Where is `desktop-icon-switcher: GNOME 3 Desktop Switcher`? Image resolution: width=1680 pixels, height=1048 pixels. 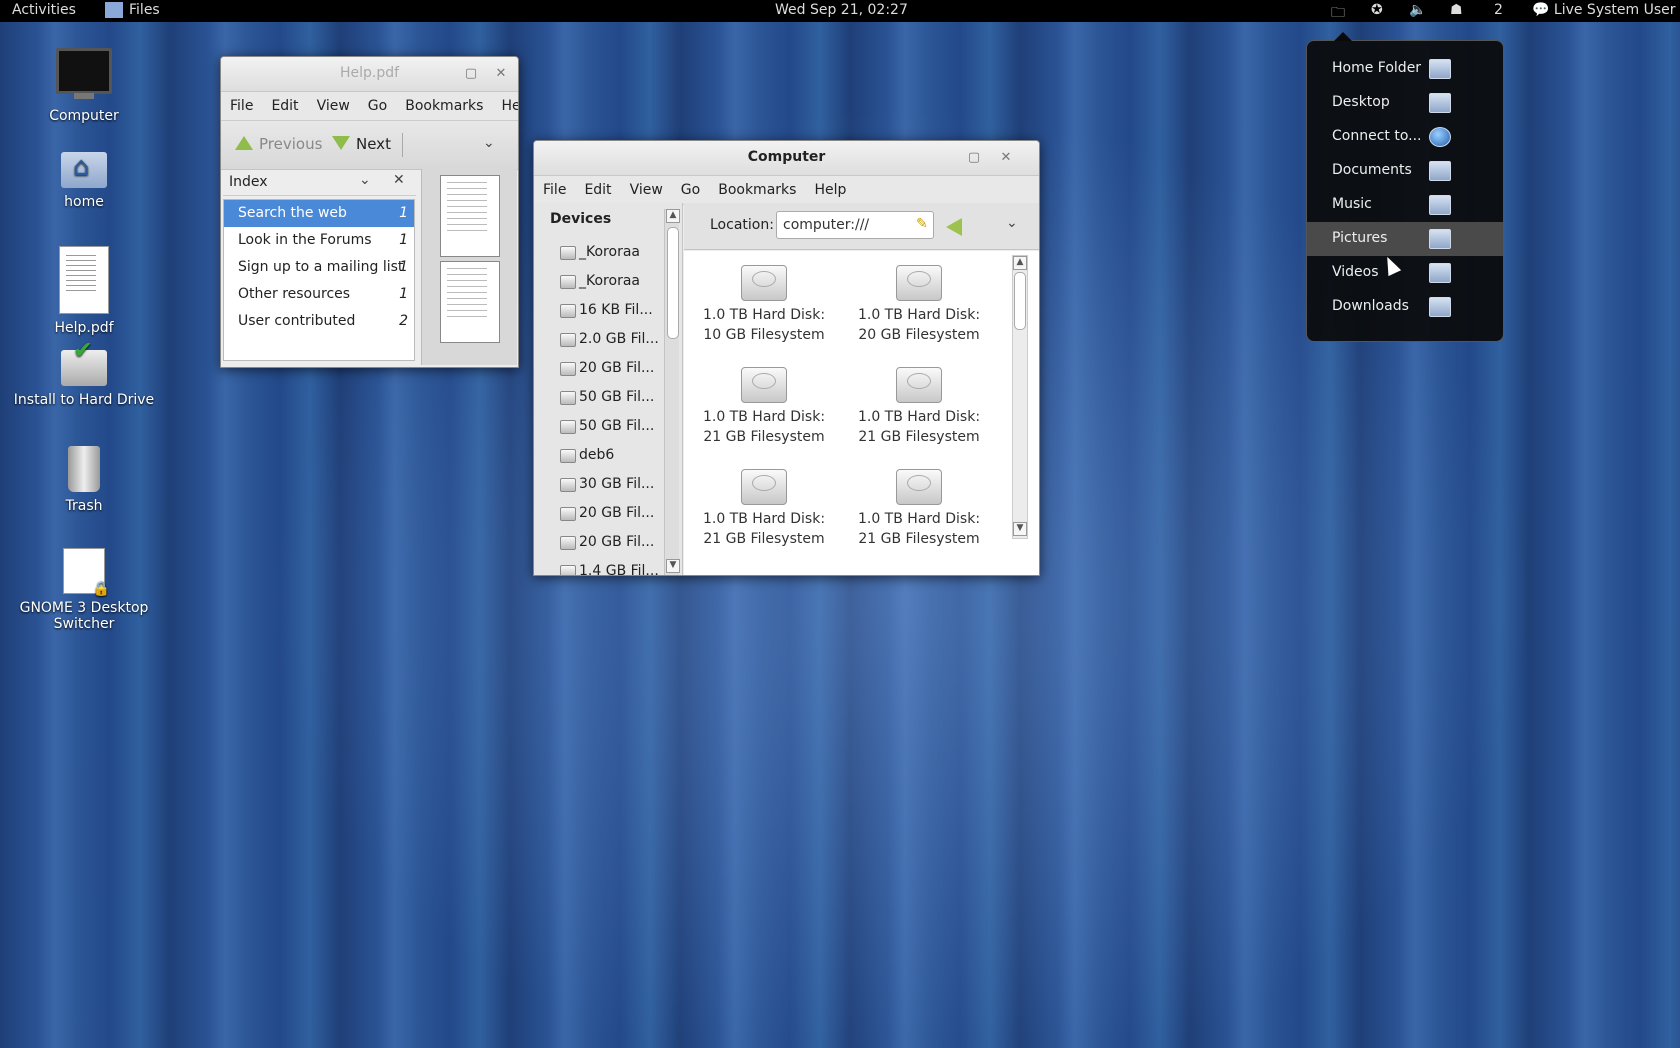 desktop-icon-switcher: GNOME 3 Desktop Switcher is located at coordinates (84, 590).